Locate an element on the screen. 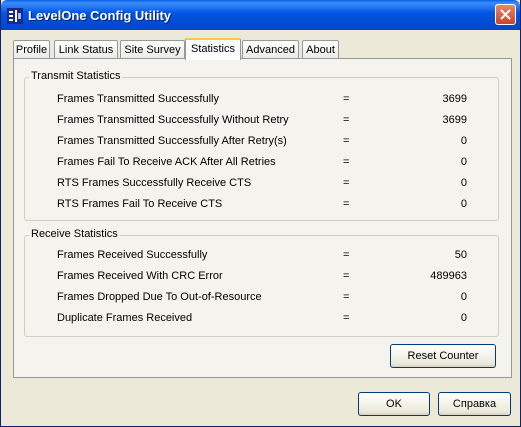 Image resolution: width=521 pixels, height=427 pixels. help-button: Справка is located at coordinates (474, 404).